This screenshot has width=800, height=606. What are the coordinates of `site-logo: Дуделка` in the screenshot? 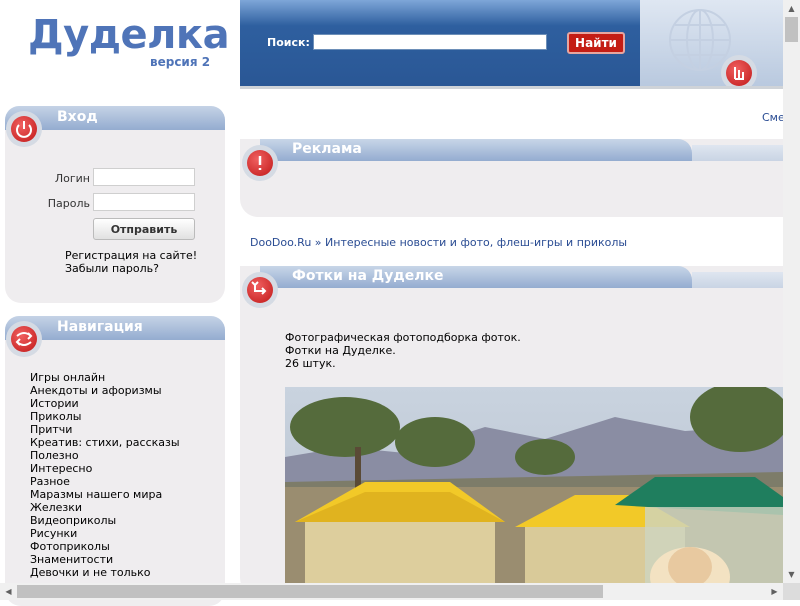 It's located at (129, 35).